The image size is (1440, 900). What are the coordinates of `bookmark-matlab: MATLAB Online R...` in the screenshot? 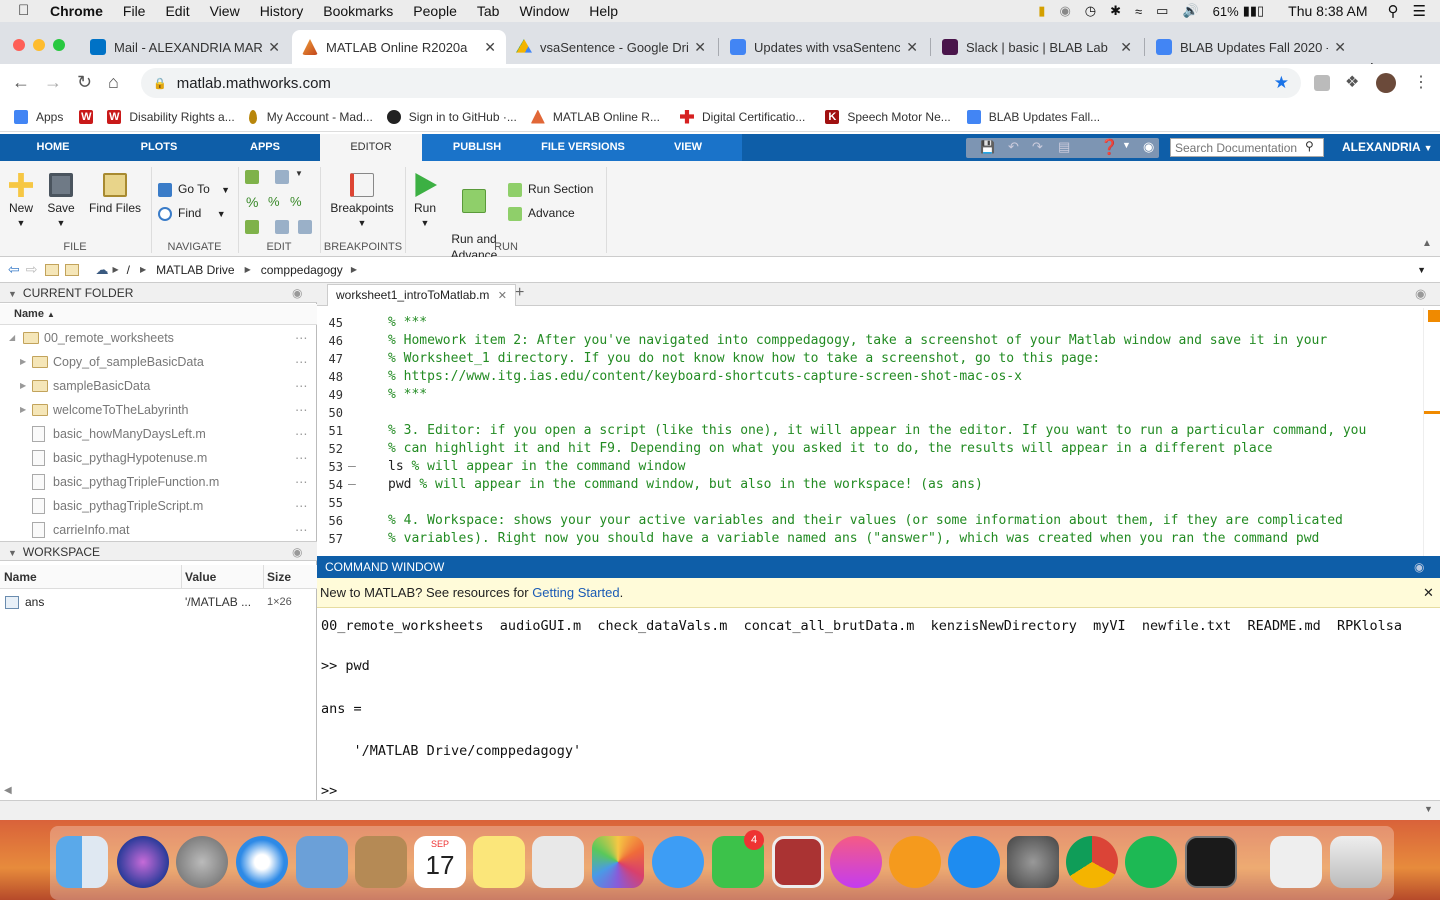 It's located at (595, 116).